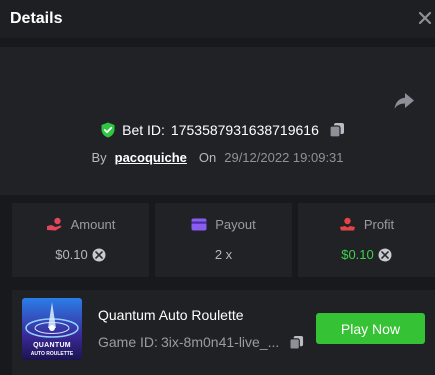  I want to click on share-icon, so click(404, 101).